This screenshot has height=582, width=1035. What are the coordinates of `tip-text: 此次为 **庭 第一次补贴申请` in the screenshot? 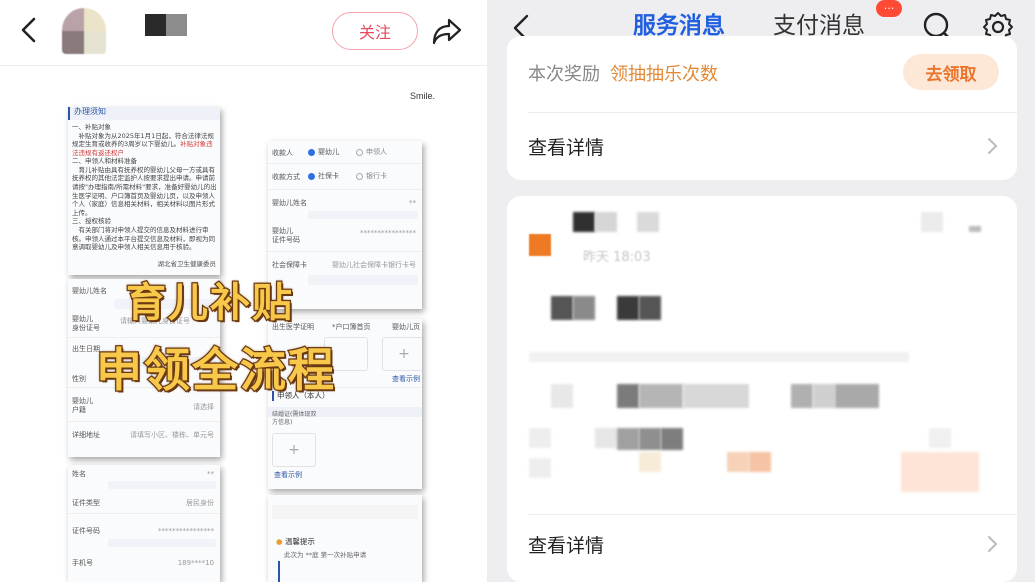 It's located at (325, 555).